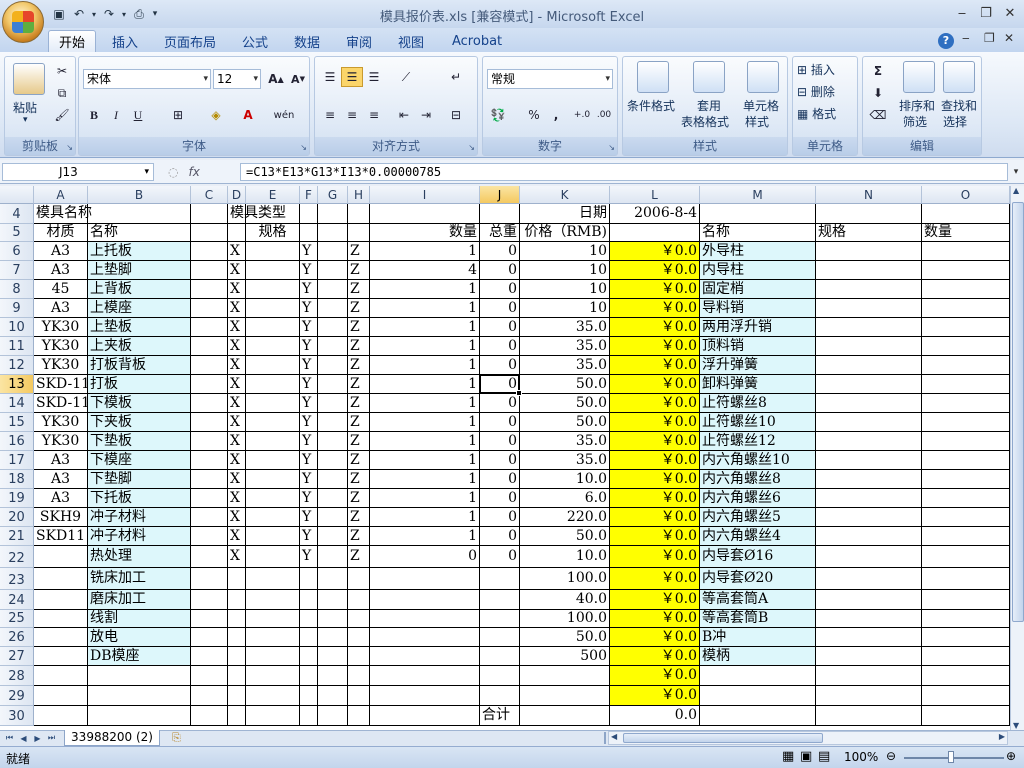 The image size is (1024, 768). What do you see at coordinates (758, 498) in the screenshot?
I see `cell-M19: 内六角螺丝6` at bounding box center [758, 498].